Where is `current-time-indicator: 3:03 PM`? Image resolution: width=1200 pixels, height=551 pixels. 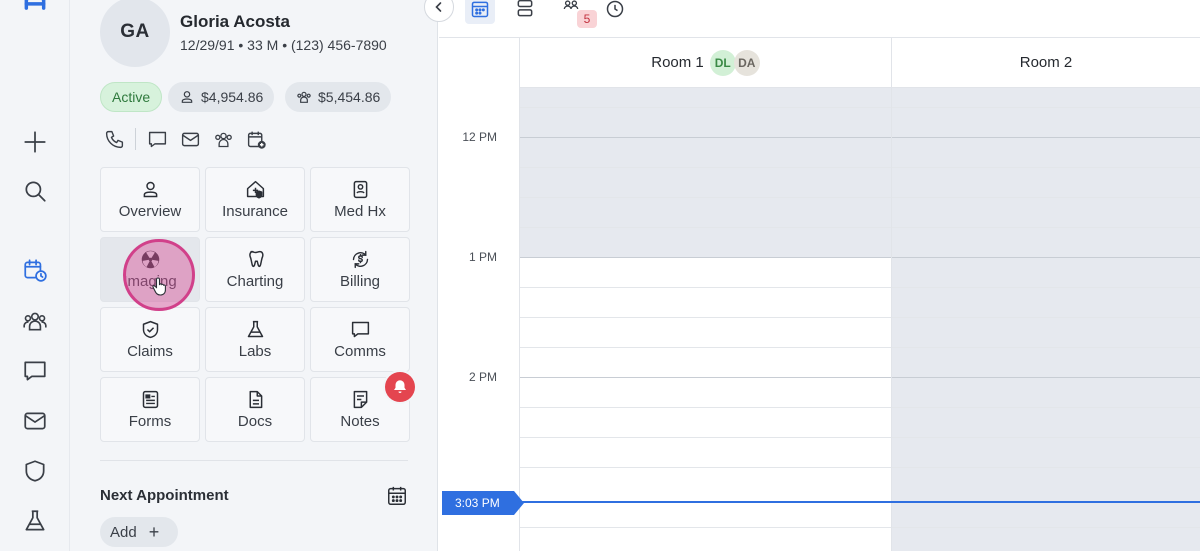
current-time-indicator: 3:03 PM is located at coordinates (483, 503).